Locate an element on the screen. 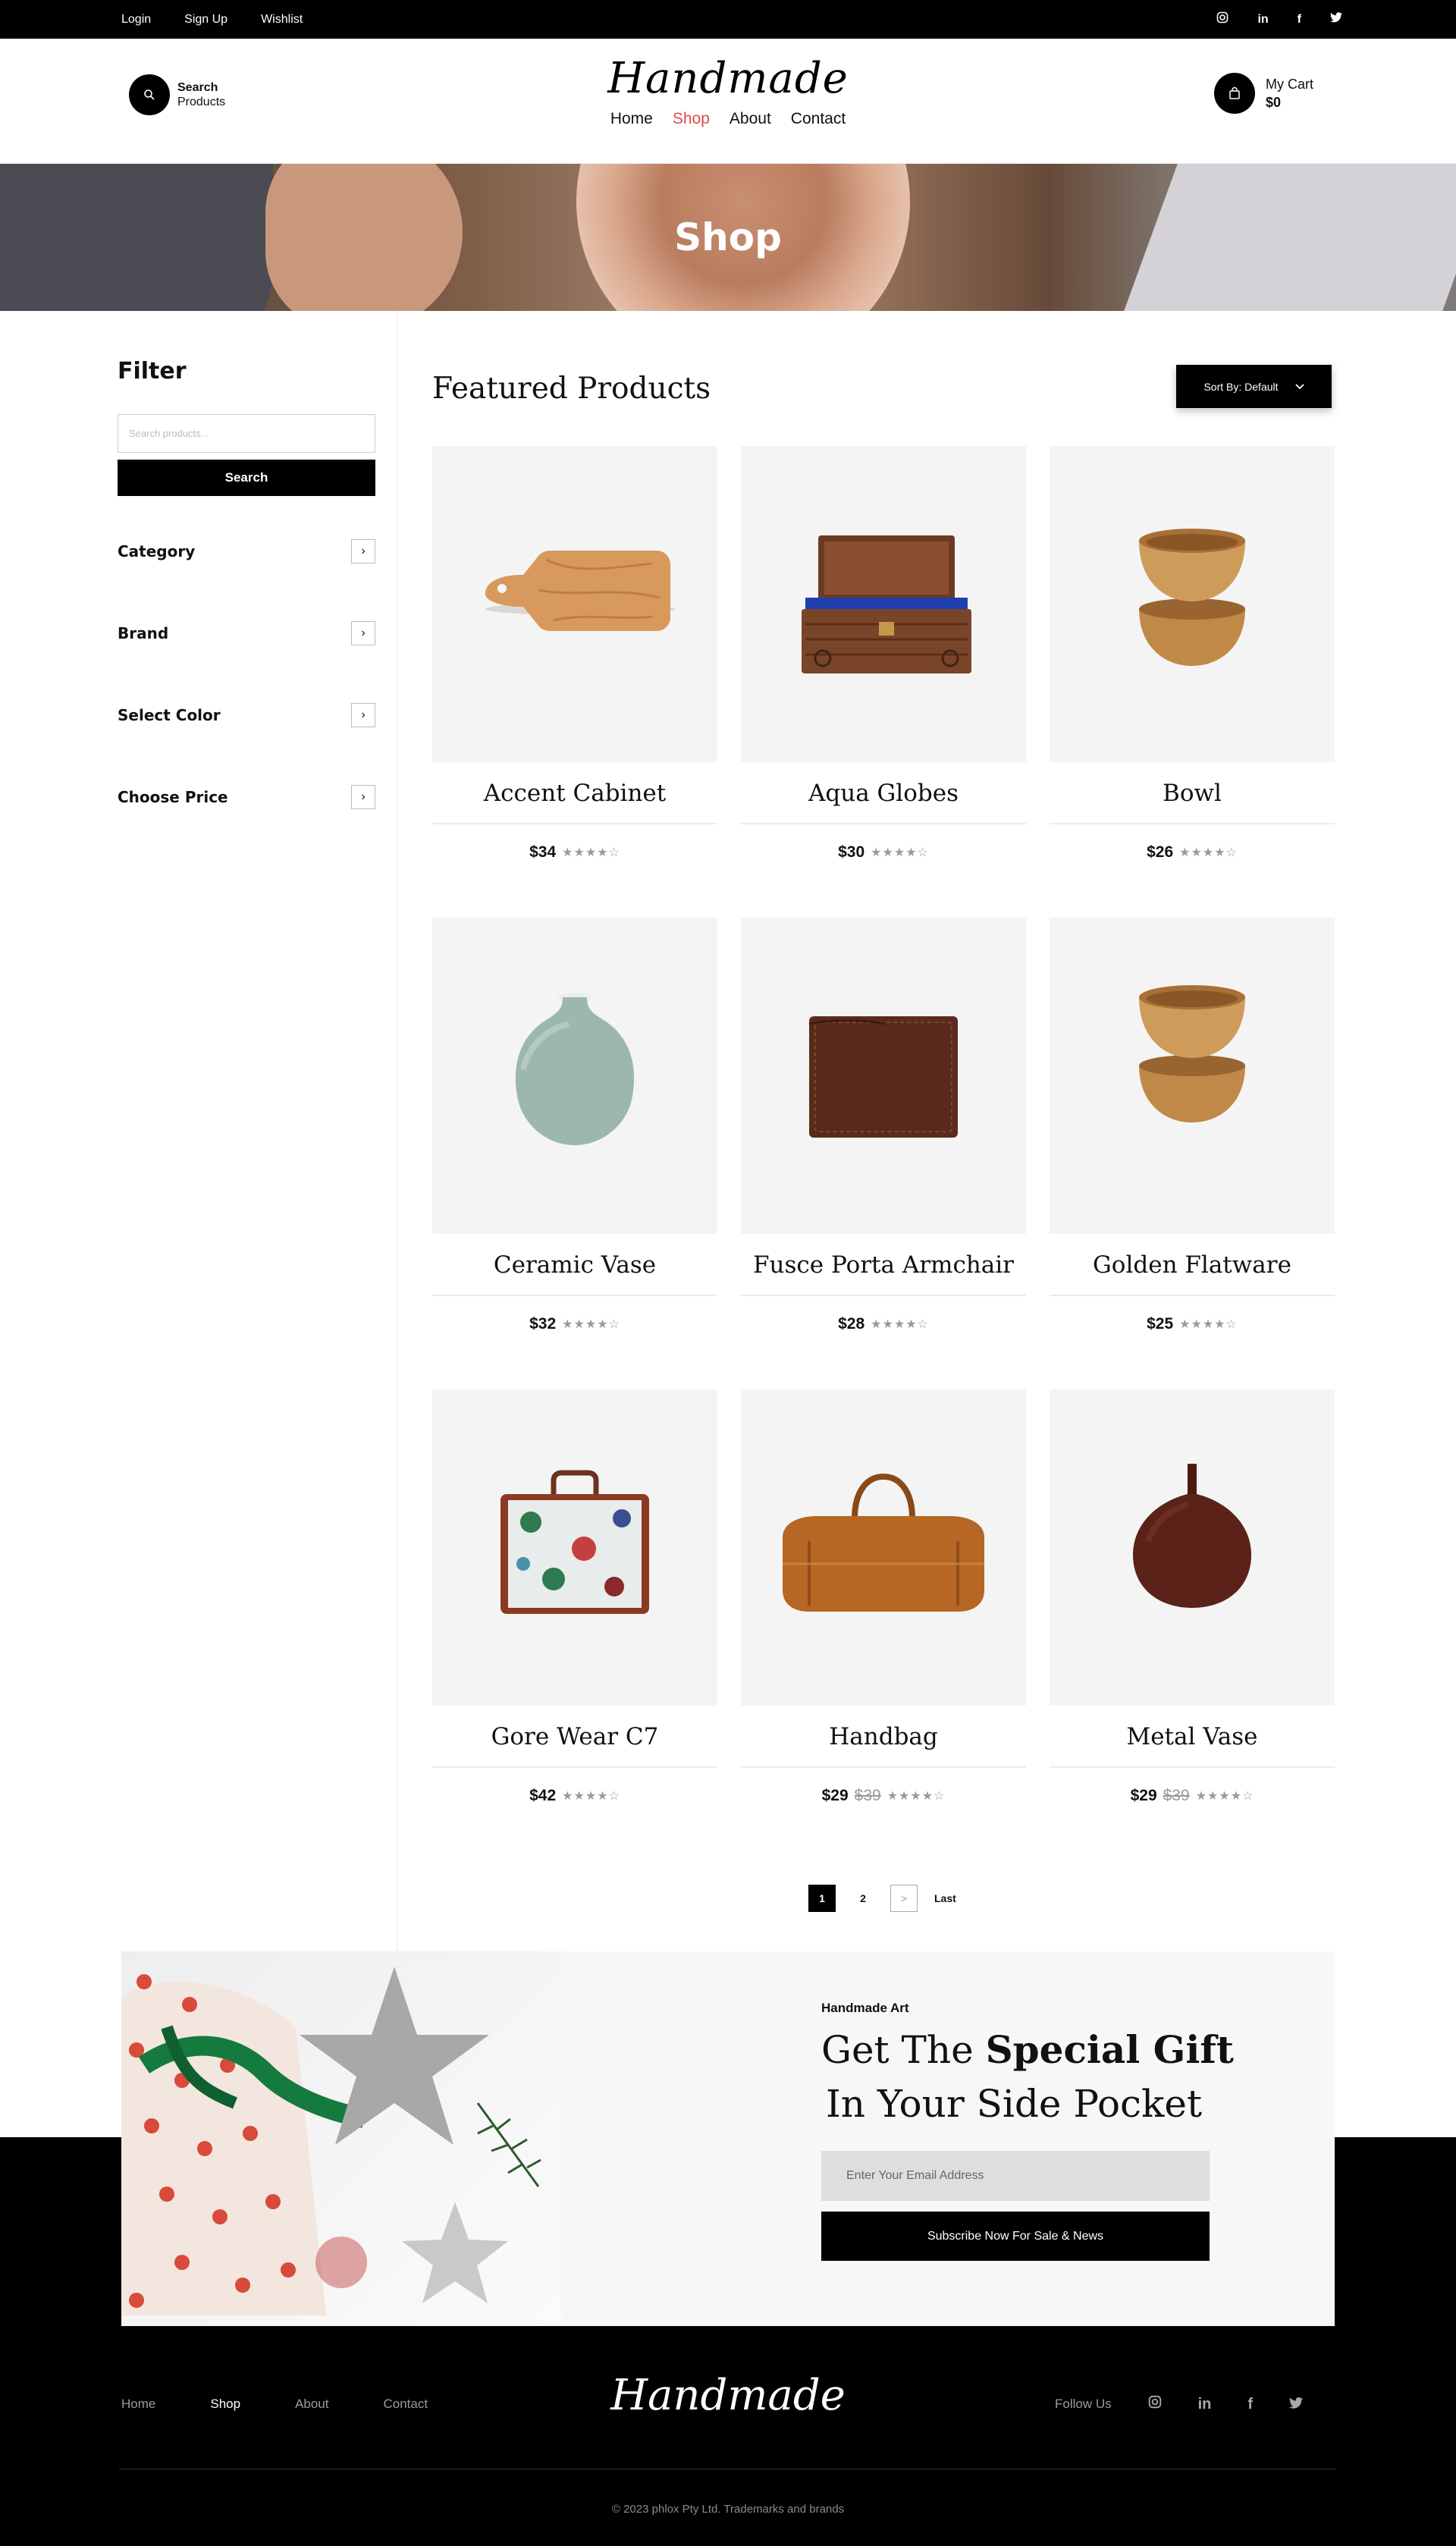 Image resolution: width=1456 pixels, height=2546 pixels. nav-home: Home is located at coordinates (631, 119).